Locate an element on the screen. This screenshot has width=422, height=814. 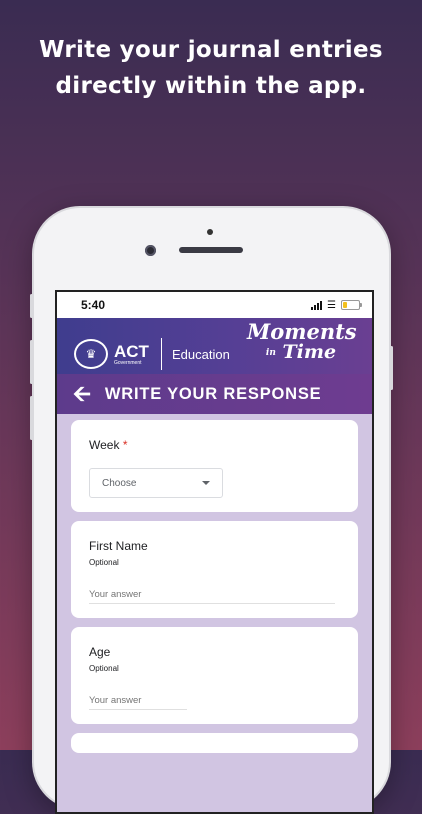
headline-line-1: Write your journal entries is located at coordinates (211, 50).